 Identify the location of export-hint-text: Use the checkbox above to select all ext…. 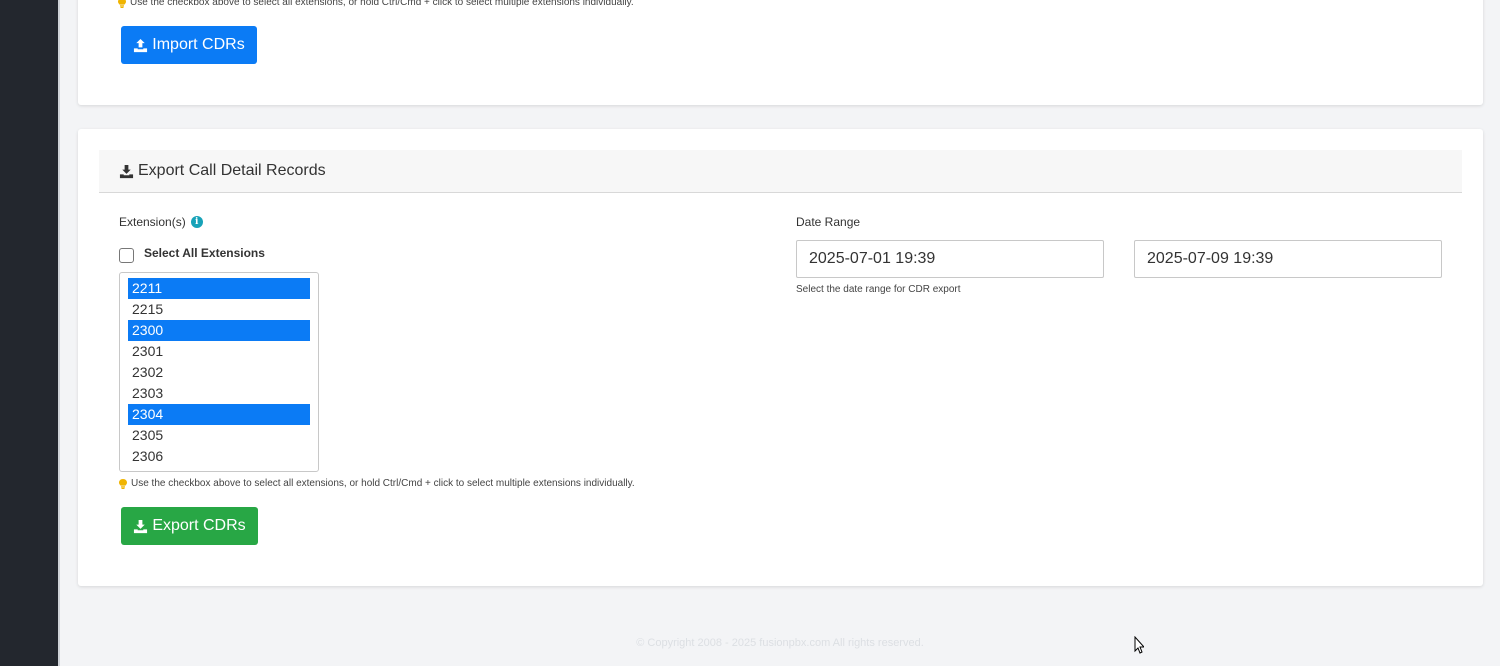
(383, 483).